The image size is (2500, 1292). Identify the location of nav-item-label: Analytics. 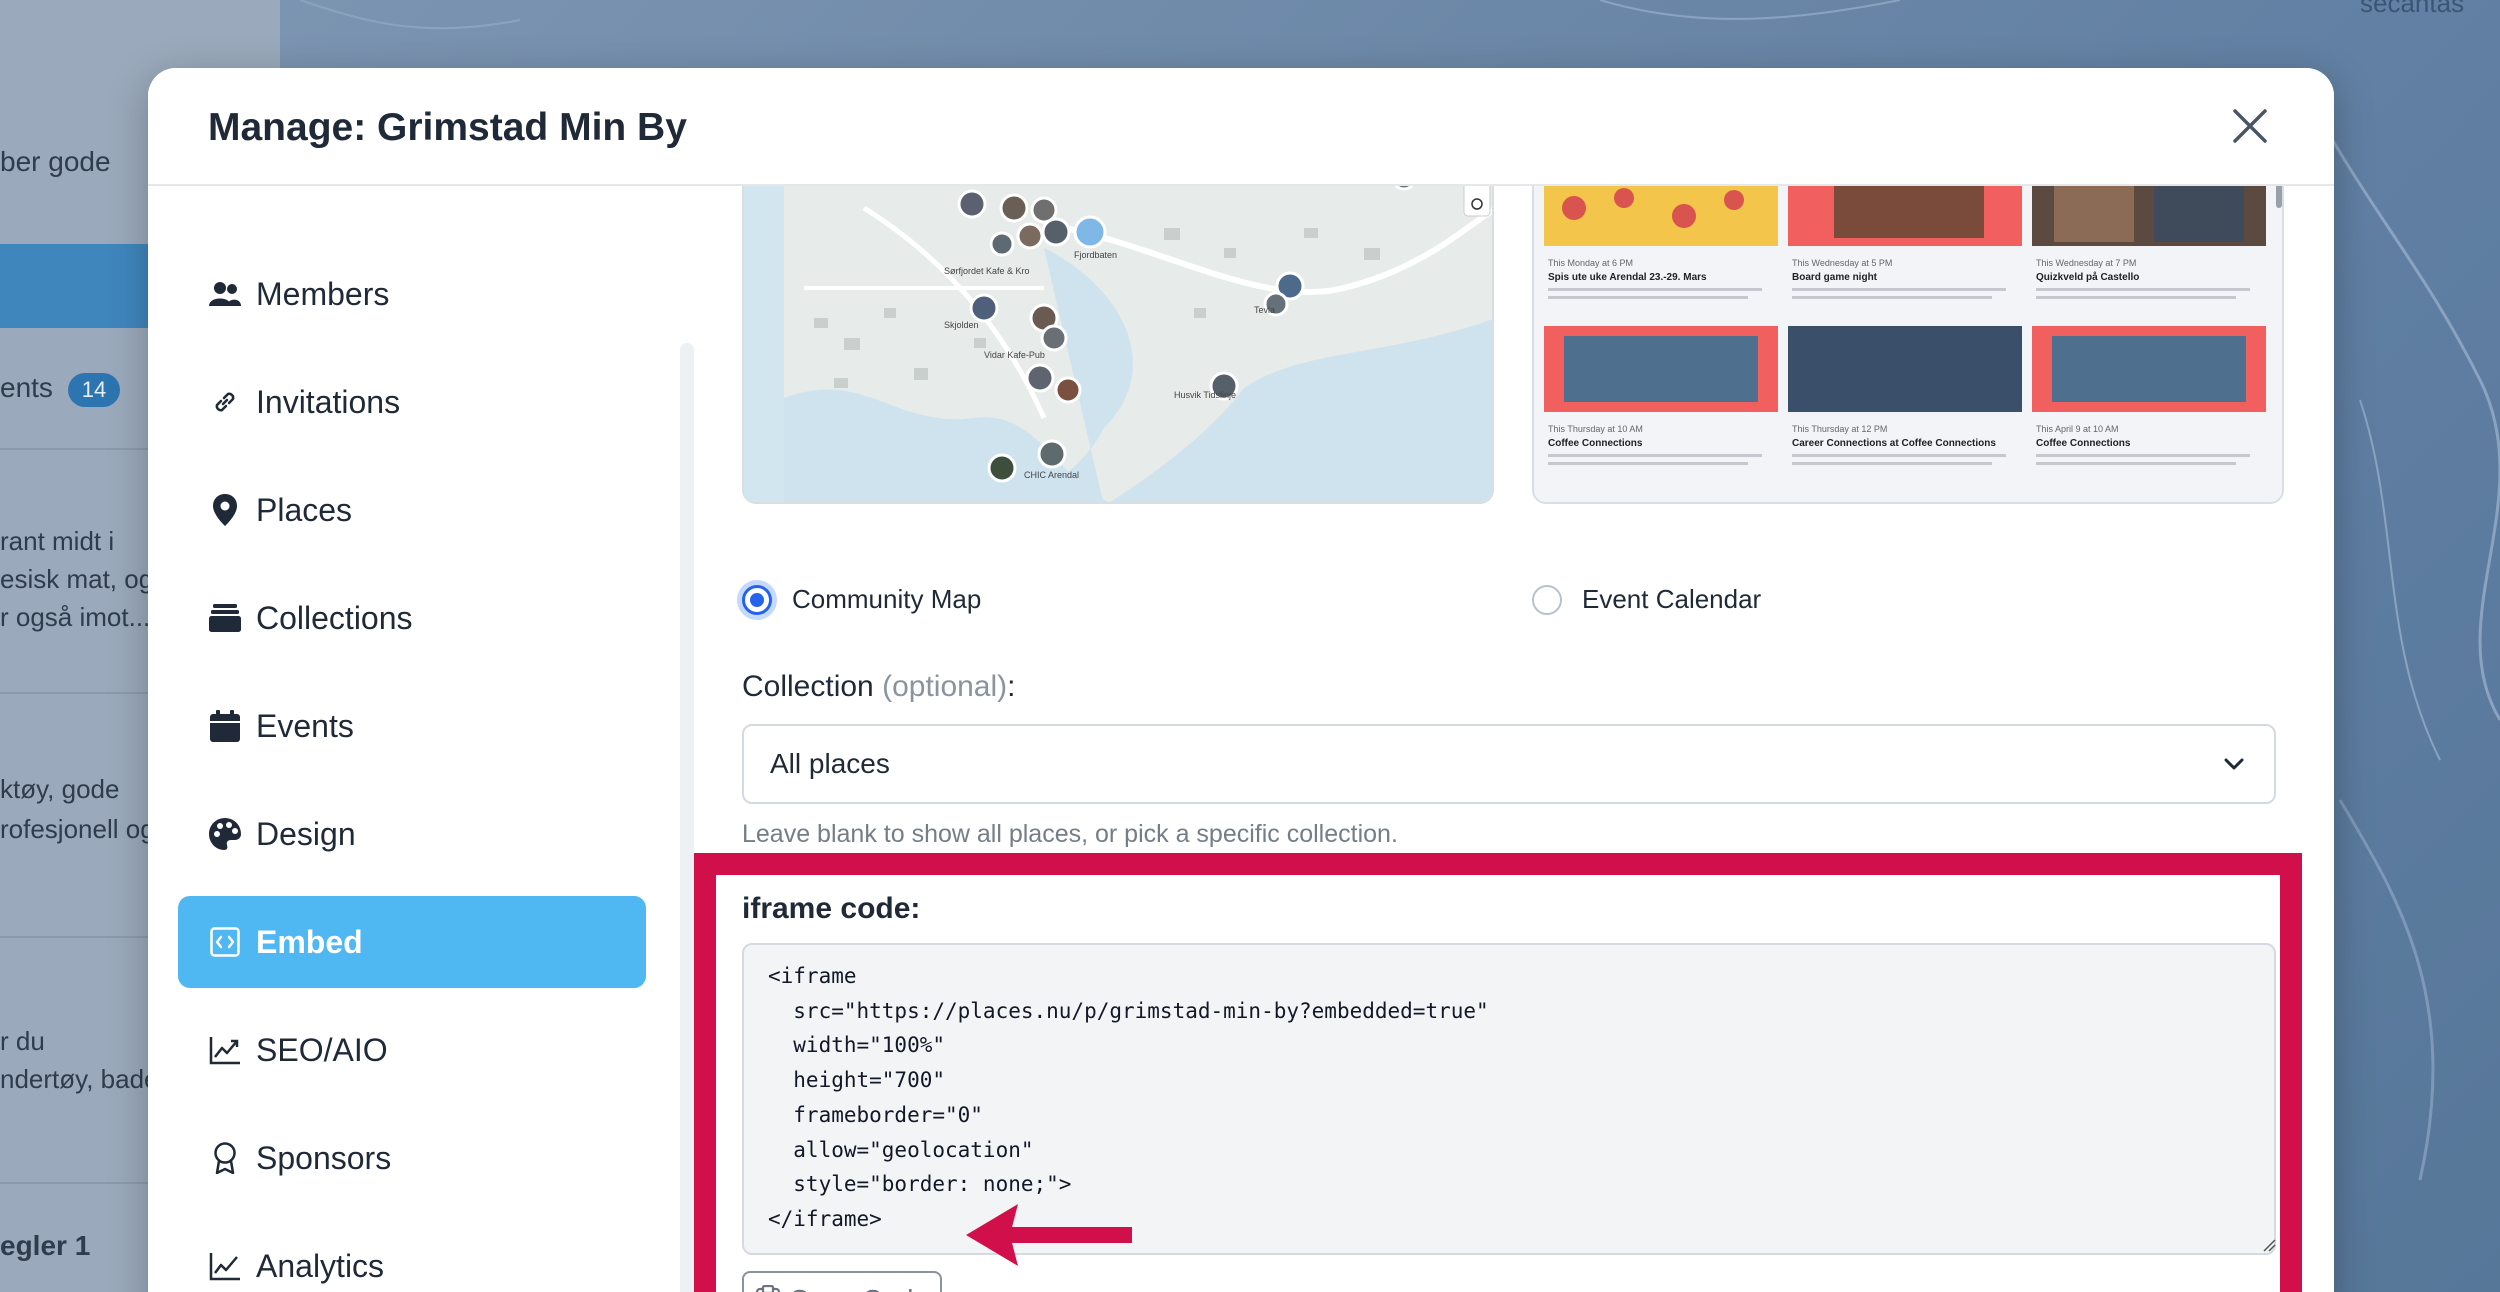
(320, 1265).